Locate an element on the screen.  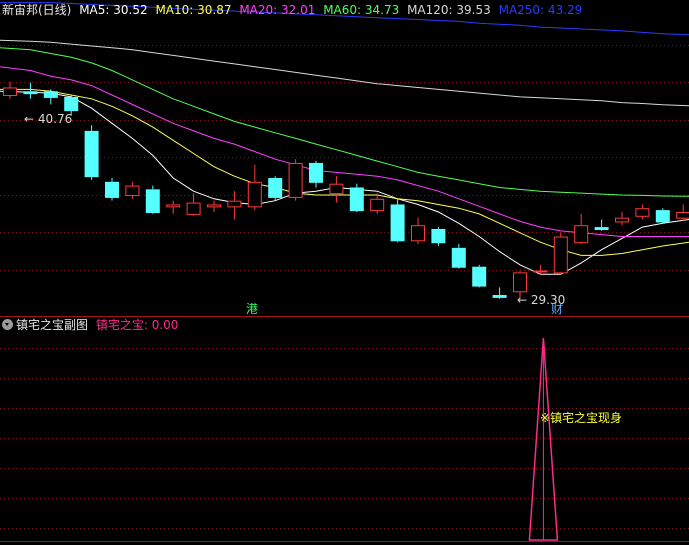
indicator-menu-icon is located at coordinates (7, 324).